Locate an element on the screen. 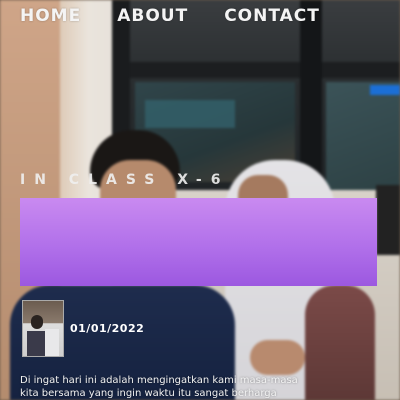  post-thumbnail is located at coordinates (43, 328).